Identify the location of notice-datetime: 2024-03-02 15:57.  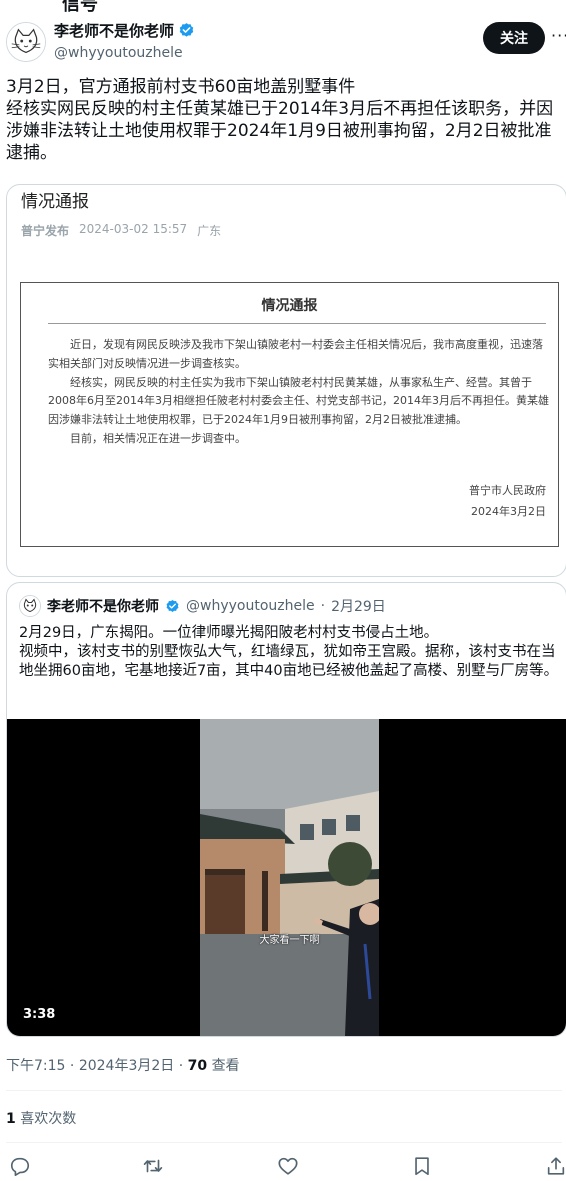
(133, 229).